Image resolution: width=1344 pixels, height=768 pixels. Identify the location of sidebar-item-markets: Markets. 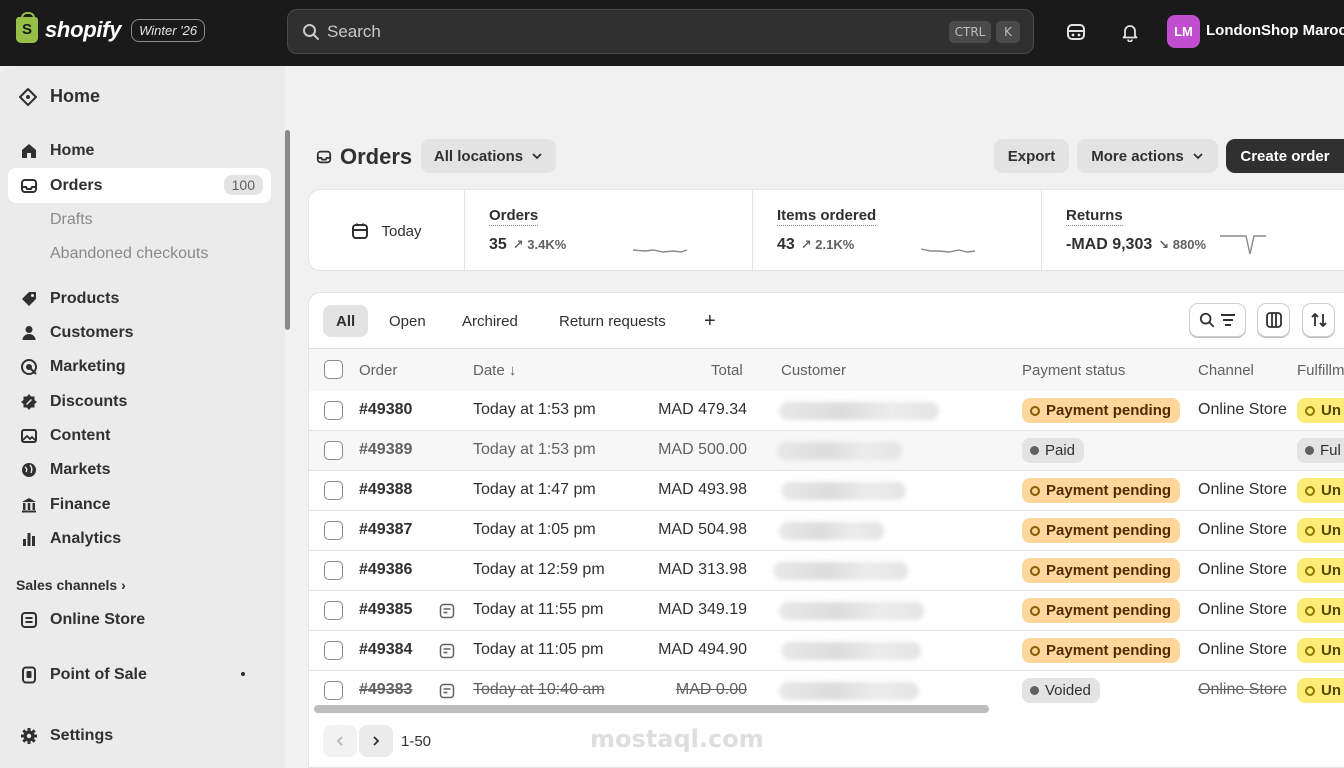
(139, 469).